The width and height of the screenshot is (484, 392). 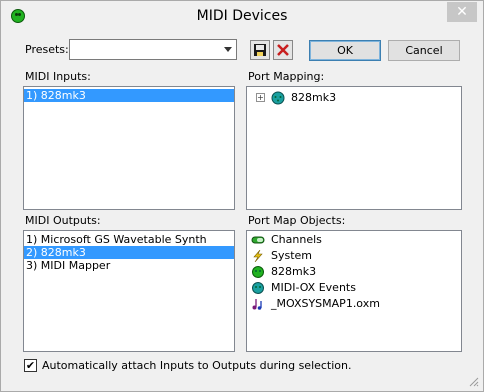 I want to click on list-item-label: System, so click(x=292, y=255).